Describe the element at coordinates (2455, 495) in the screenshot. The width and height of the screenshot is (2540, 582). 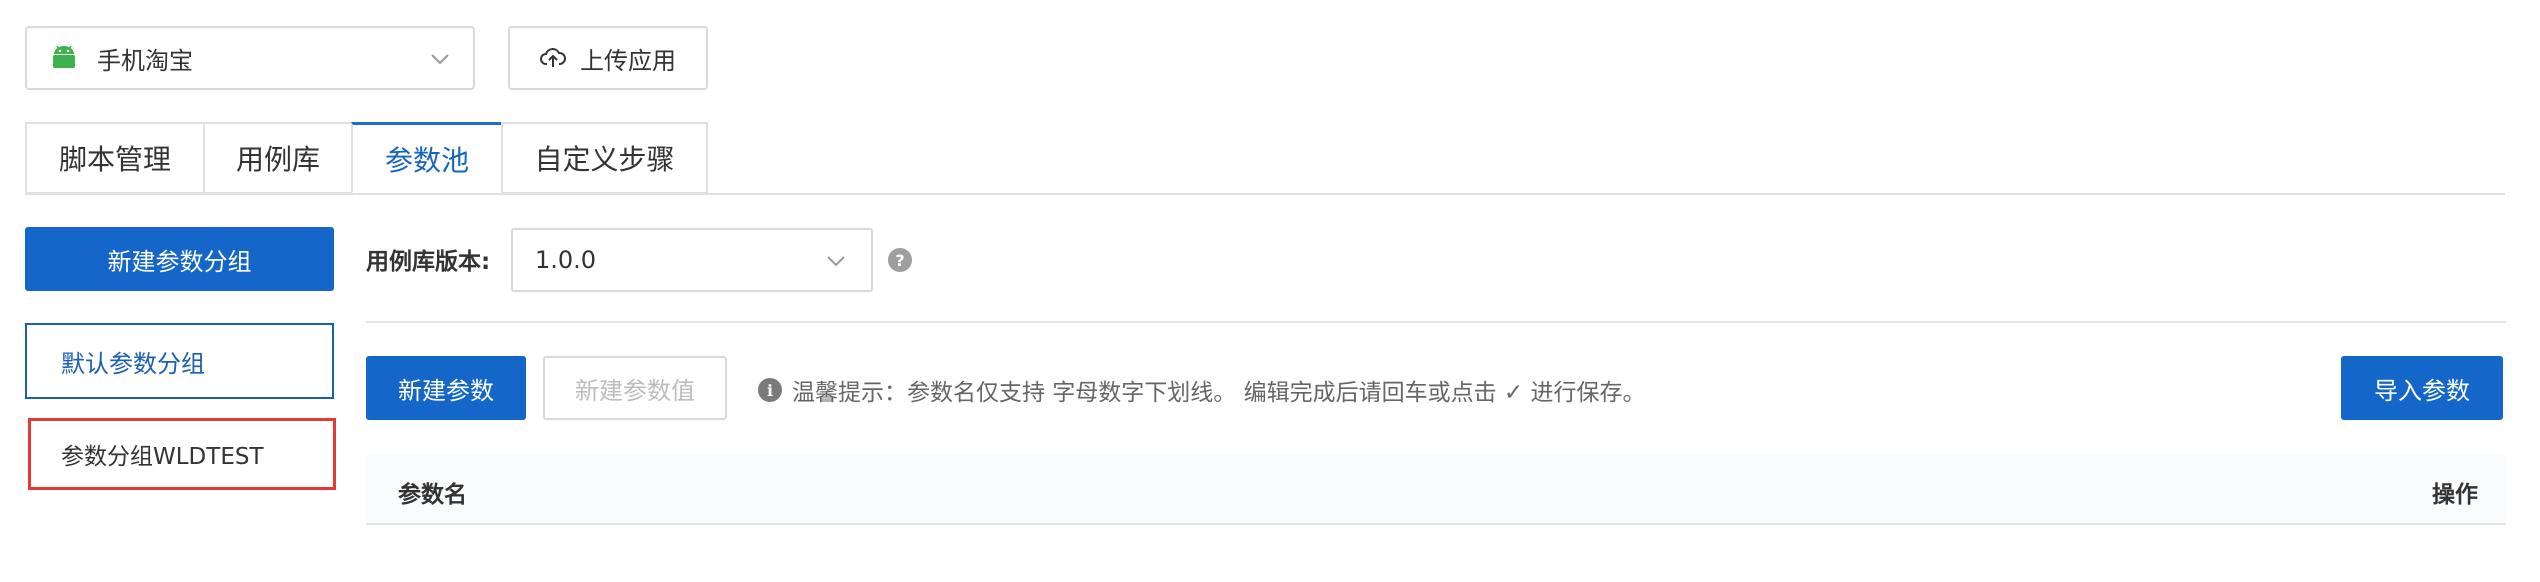
I see `column-actions: 操作` at that location.